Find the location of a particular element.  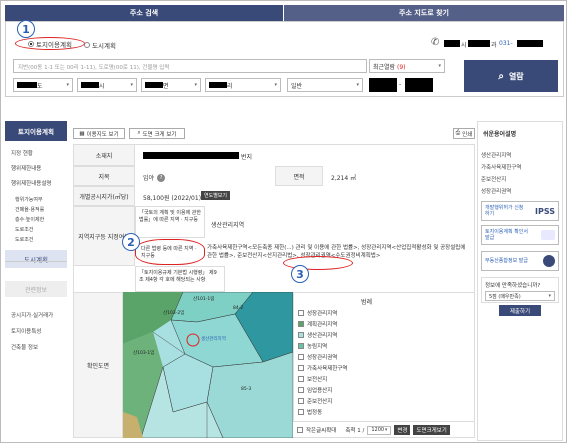

map-footer: 작은글씨확대 축척 1 / 1200 ▾ 변경 도면크게보기 is located at coordinates (373, 430).